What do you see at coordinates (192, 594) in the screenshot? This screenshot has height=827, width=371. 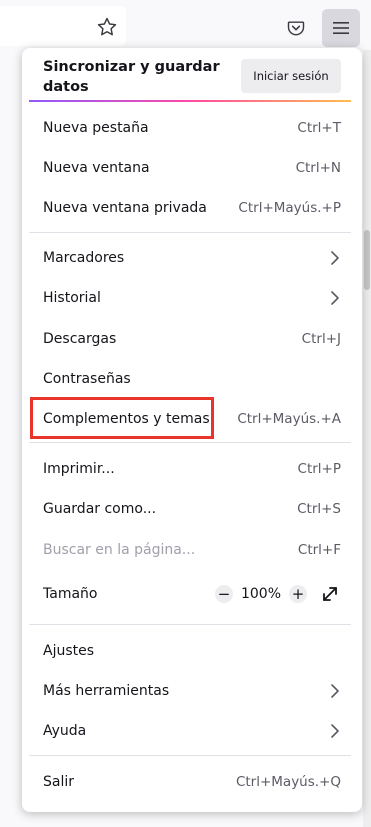 I see `menu-item-zoom: Tamaño − 100% +` at bounding box center [192, 594].